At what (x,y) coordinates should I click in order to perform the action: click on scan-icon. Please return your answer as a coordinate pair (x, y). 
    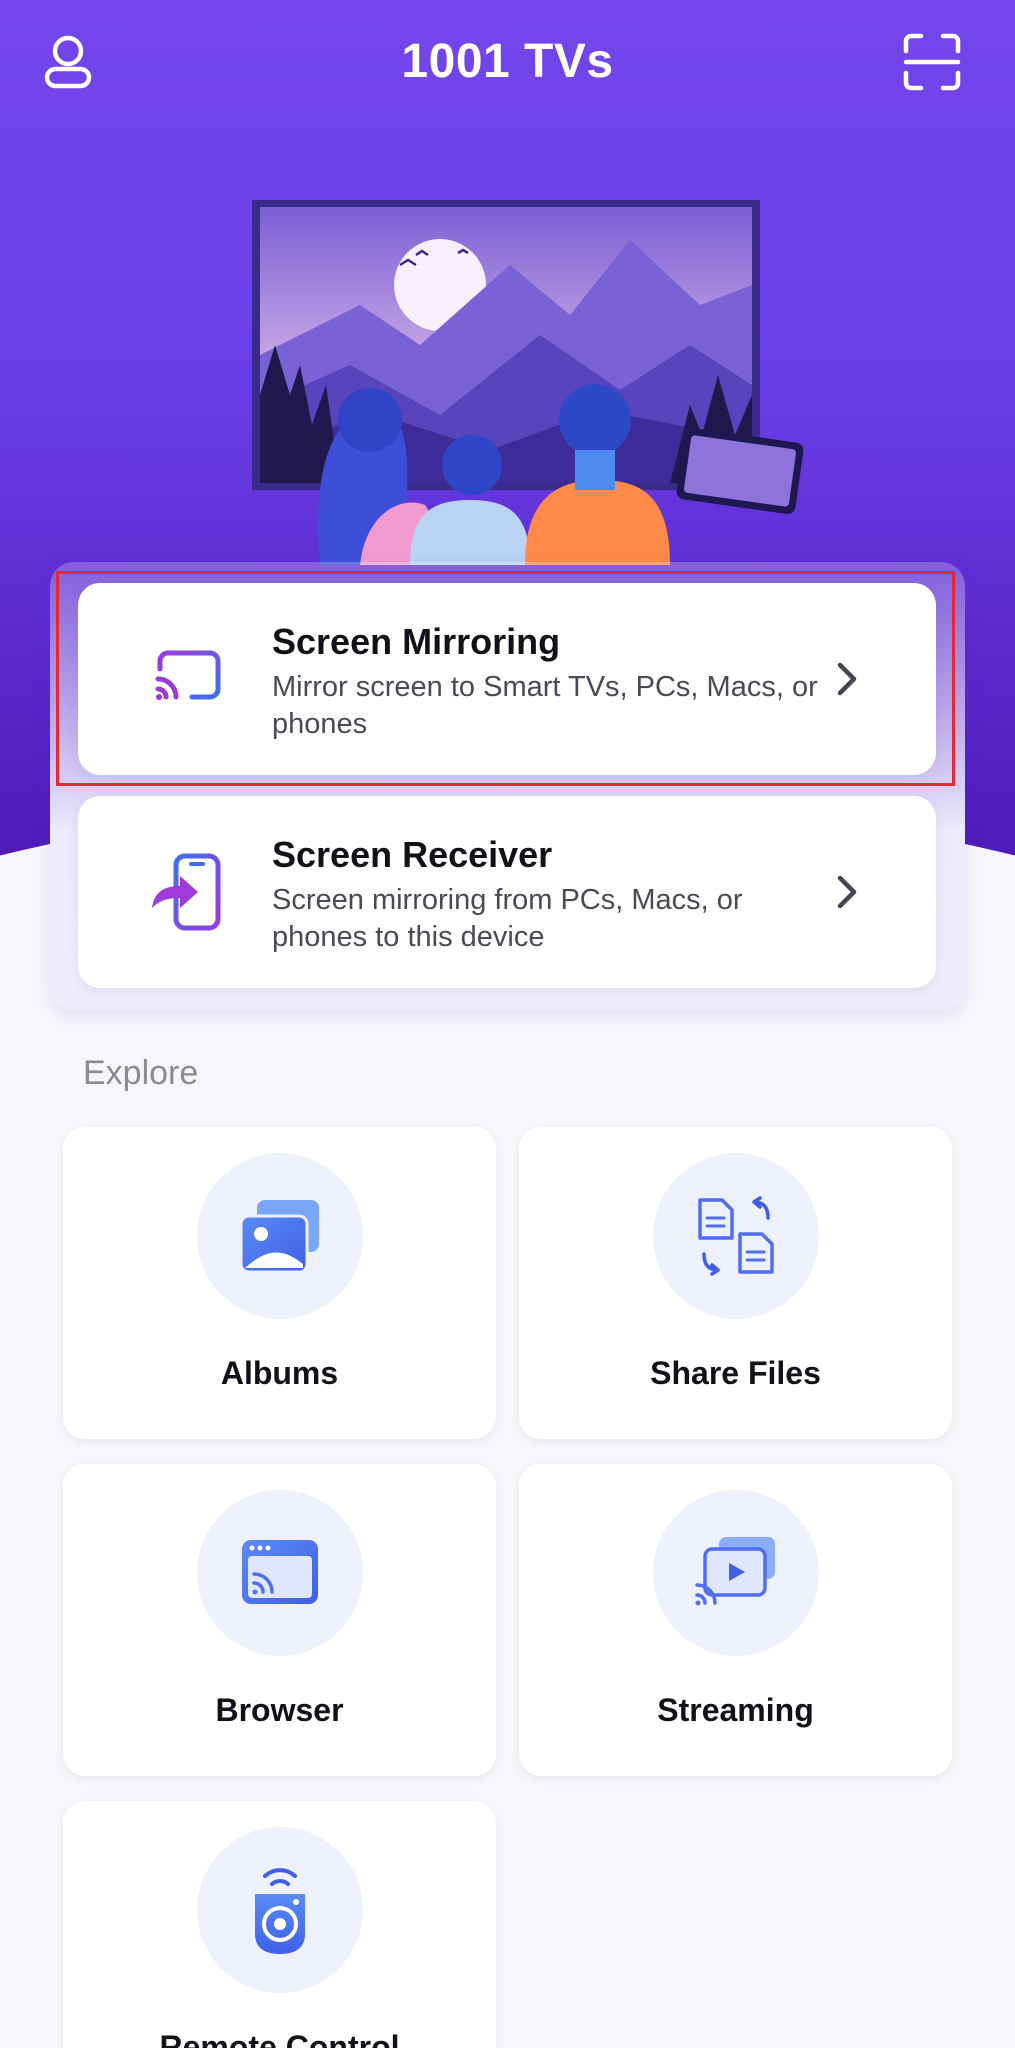
    Looking at the image, I should click on (932, 62).